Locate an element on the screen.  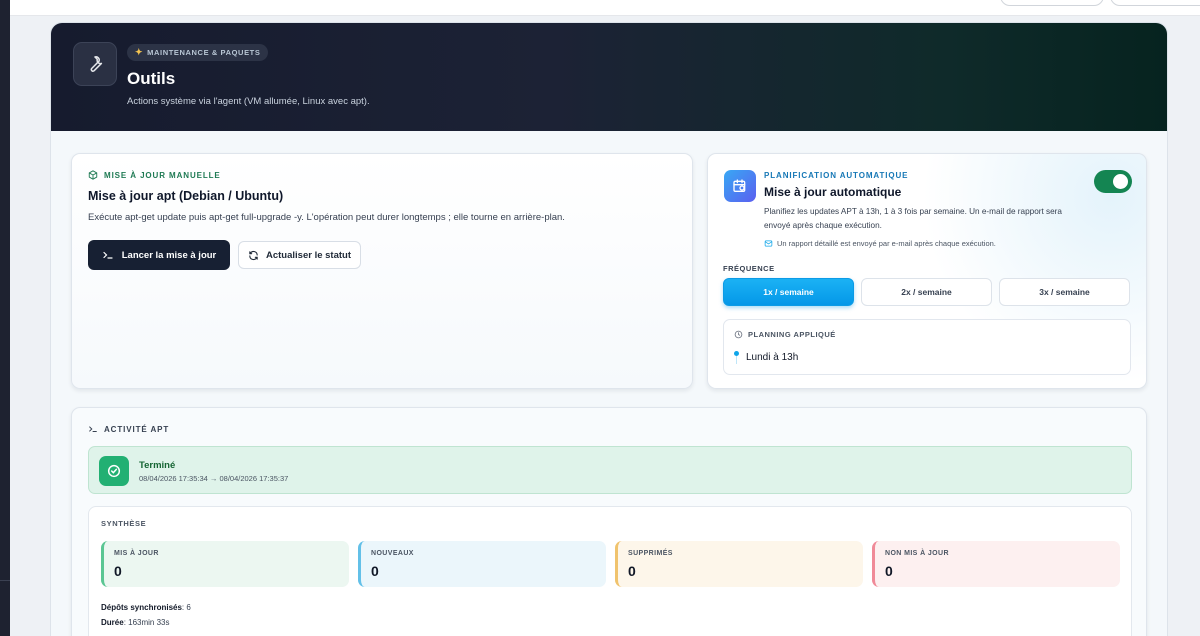
frequency-option-1x: 1x / semaine is located at coordinates (788, 292).